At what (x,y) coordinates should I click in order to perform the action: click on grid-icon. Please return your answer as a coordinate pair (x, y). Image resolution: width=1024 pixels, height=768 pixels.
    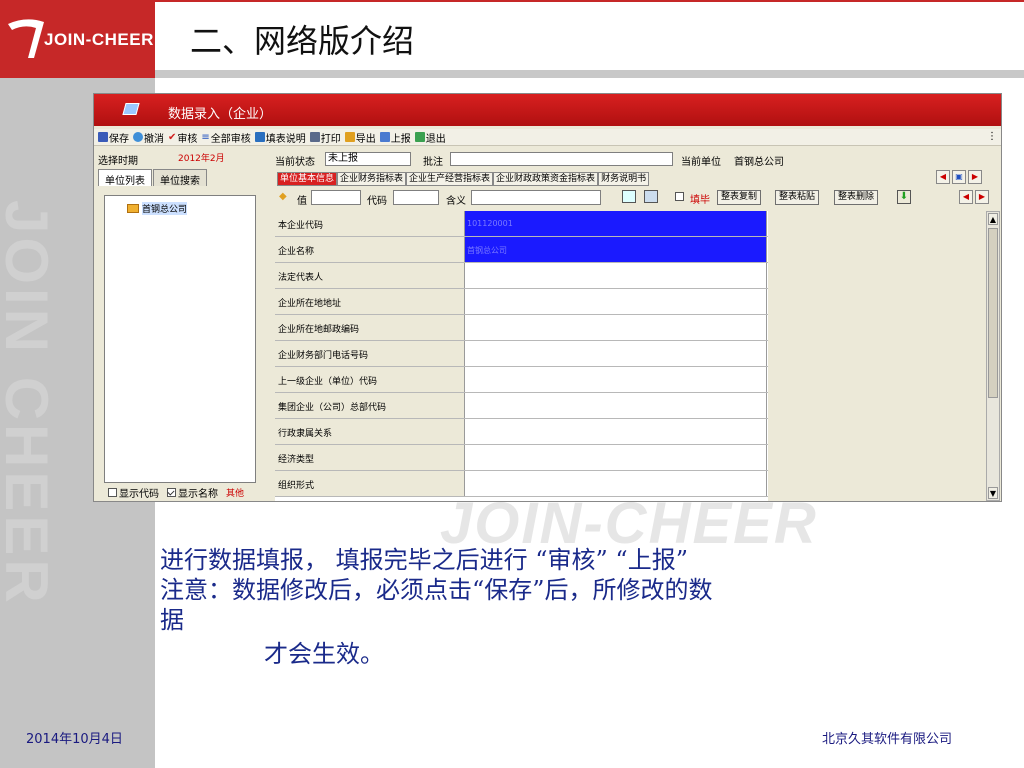
    Looking at the image, I should click on (651, 196).